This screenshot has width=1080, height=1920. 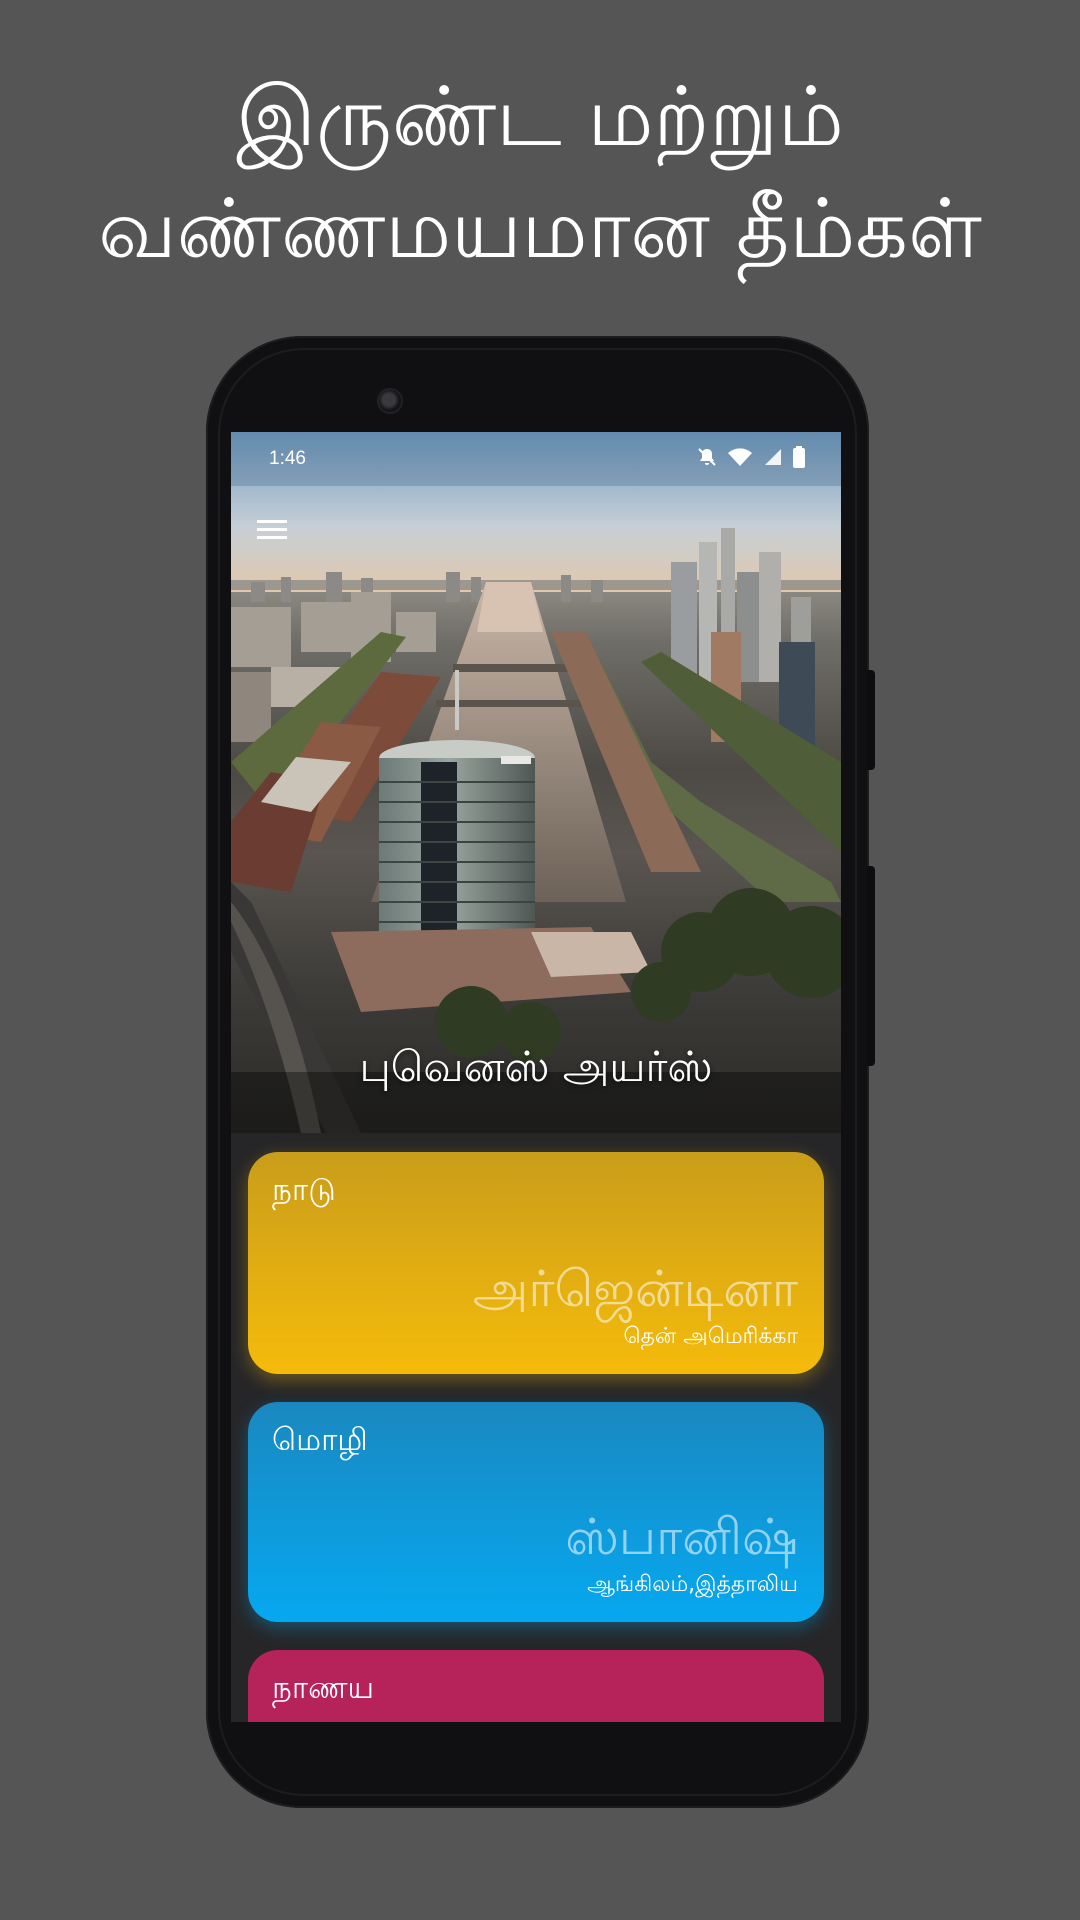 I want to click on currency-label: நாணய, so click(x=323, y=1688).